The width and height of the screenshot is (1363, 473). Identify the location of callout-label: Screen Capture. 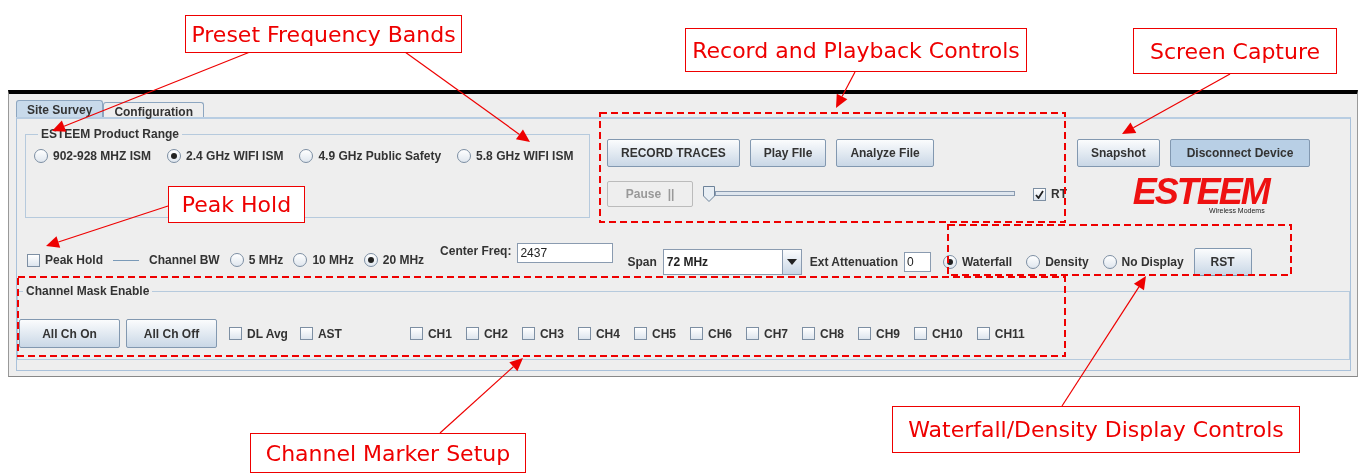
(1235, 51).